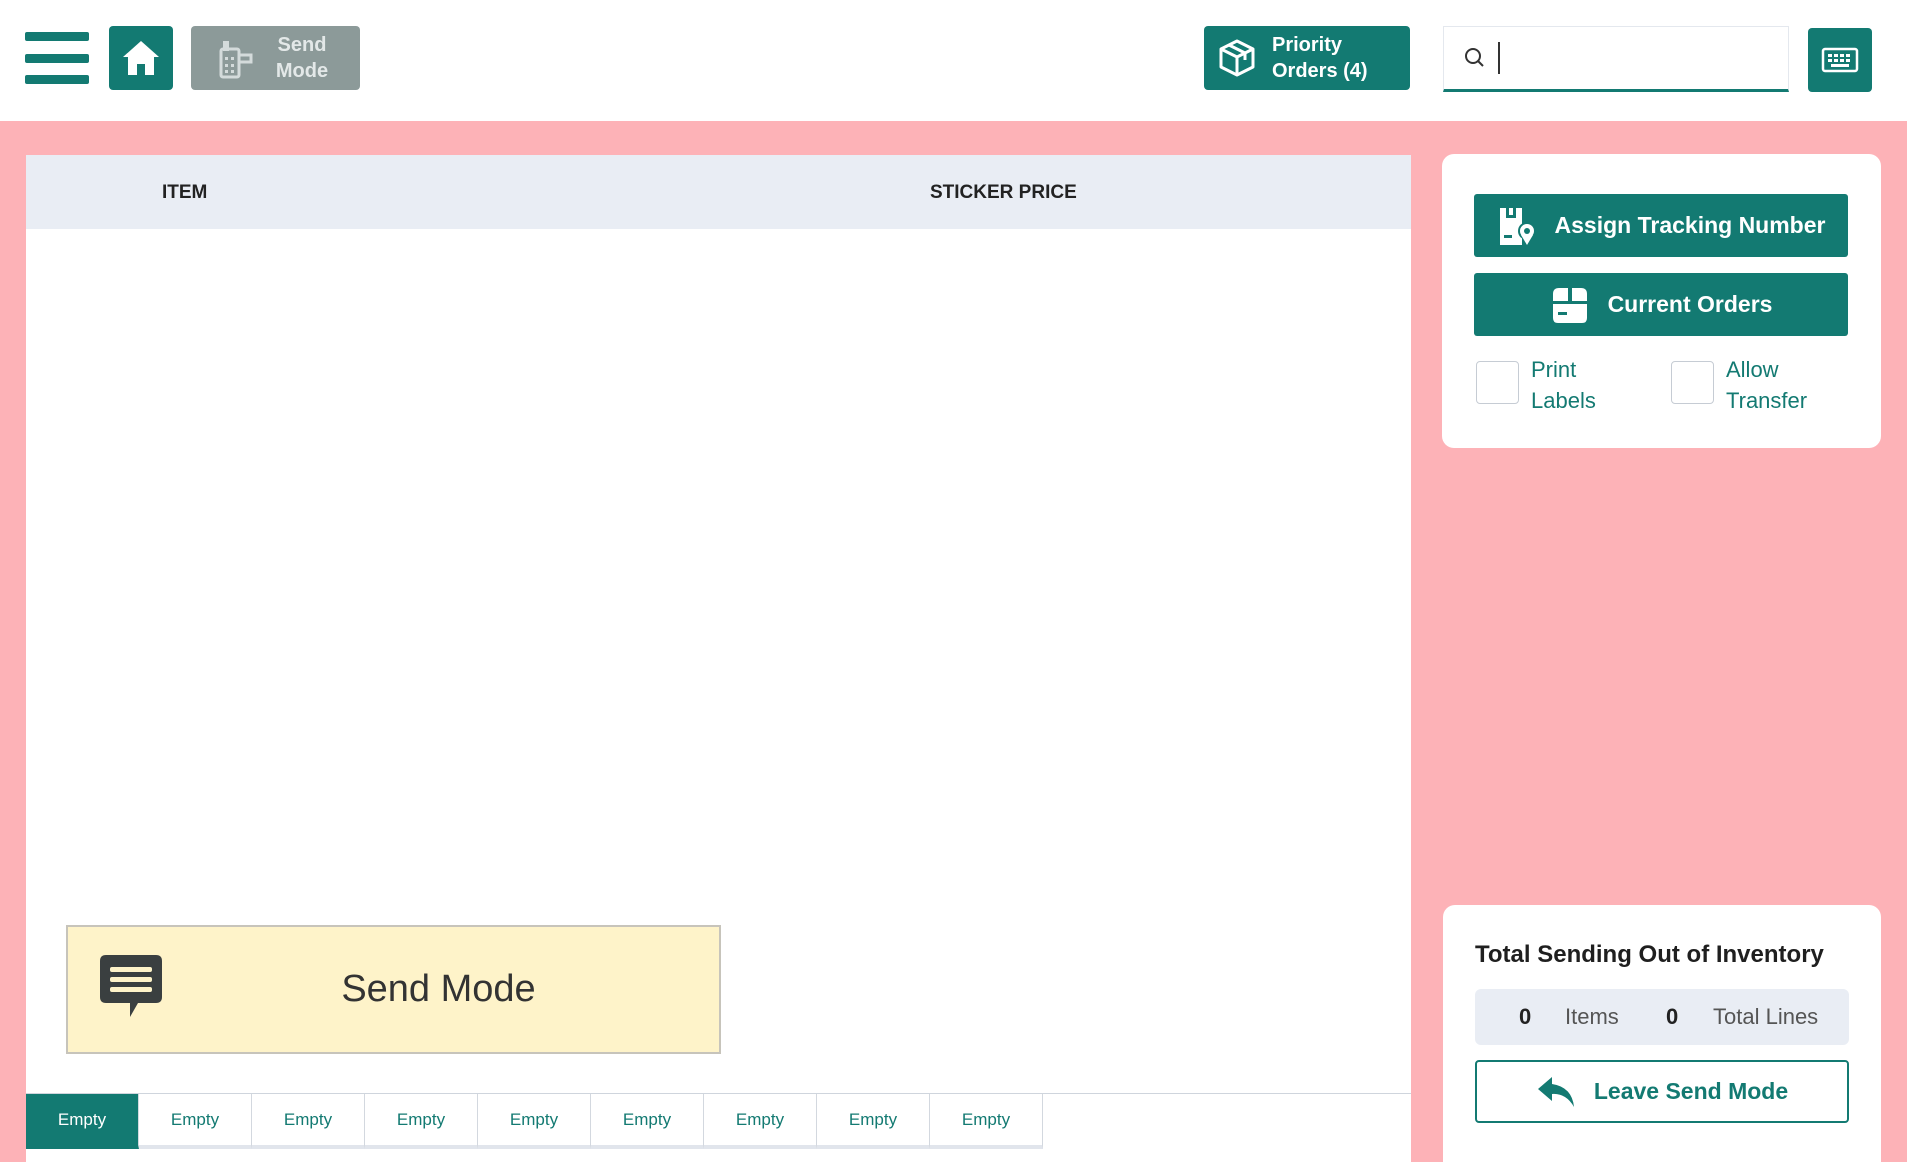 Image resolution: width=1907 pixels, height=1162 pixels. I want to click on total-lines-label: Total Lines, so click(1766, 1016).